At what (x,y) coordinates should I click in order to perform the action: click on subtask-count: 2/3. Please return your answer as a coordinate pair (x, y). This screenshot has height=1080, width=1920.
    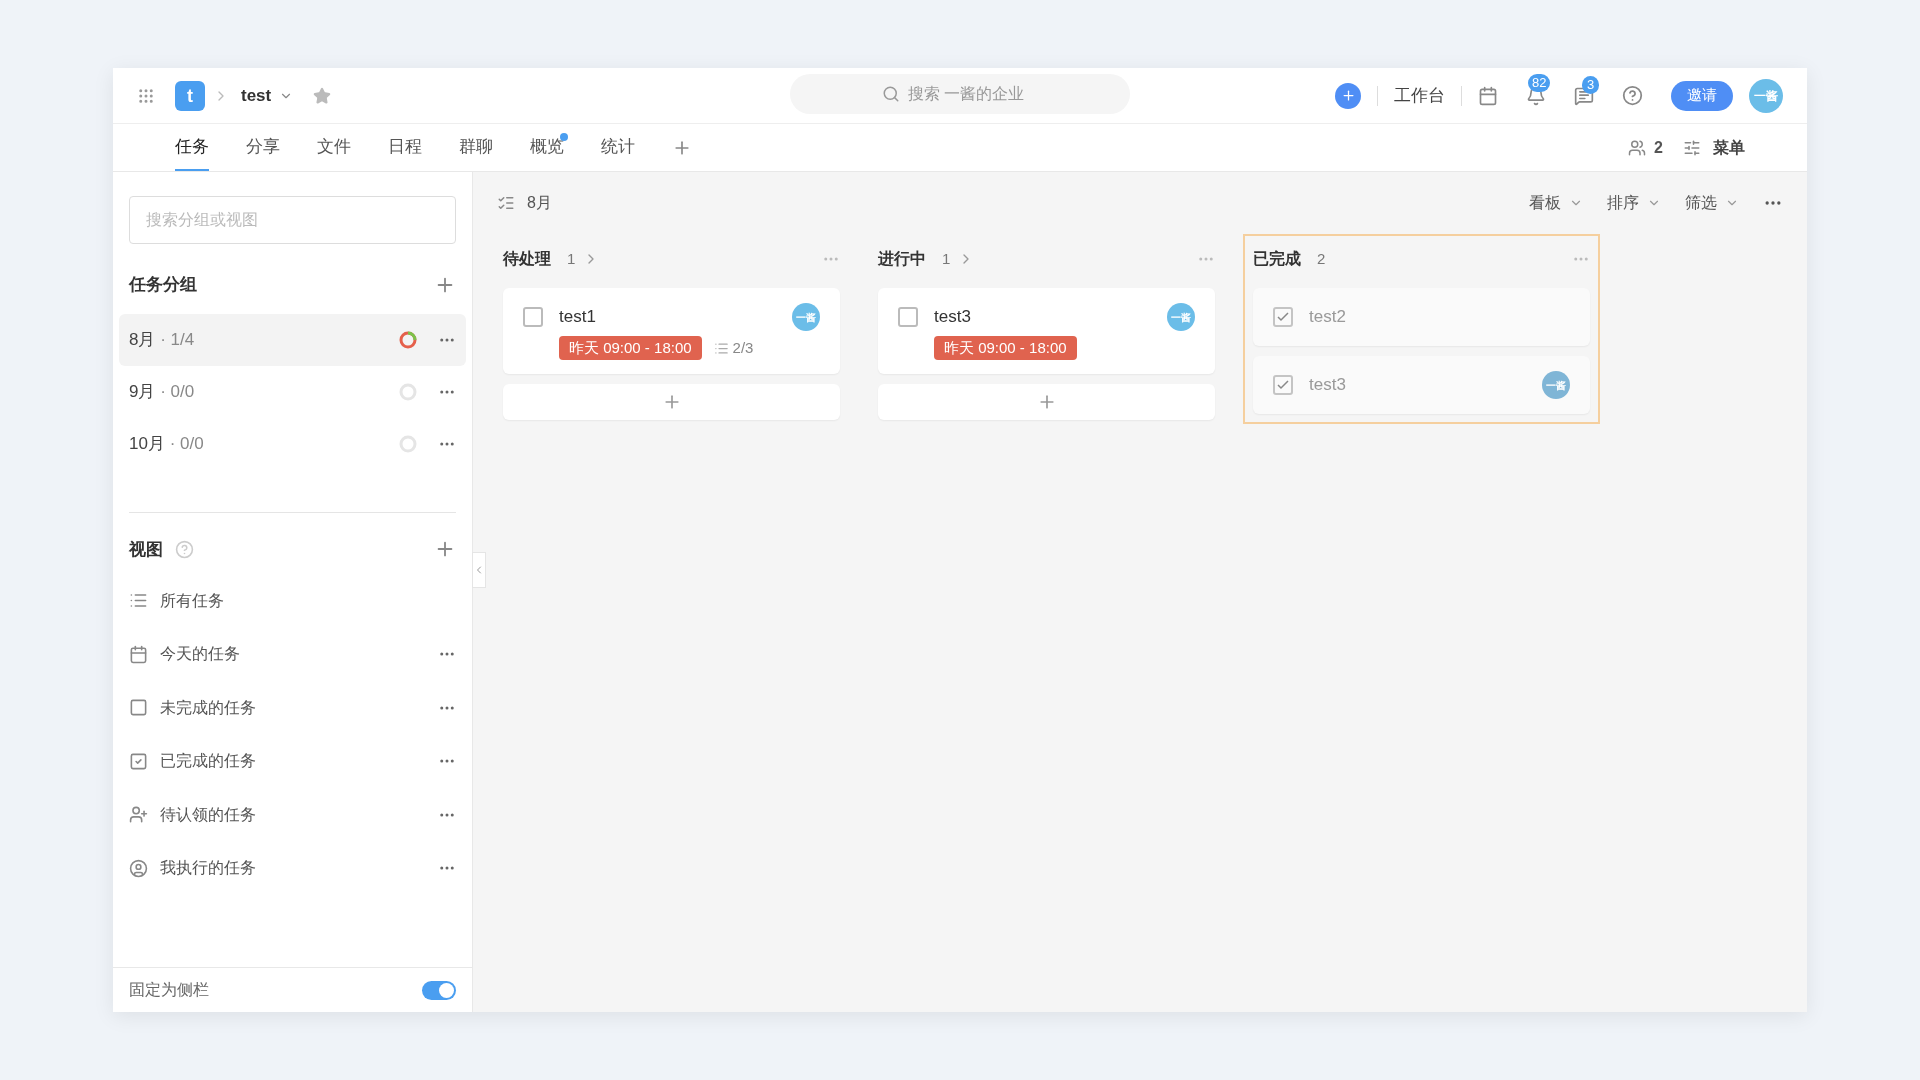
    Looking at the image, I should click on (743, 347).